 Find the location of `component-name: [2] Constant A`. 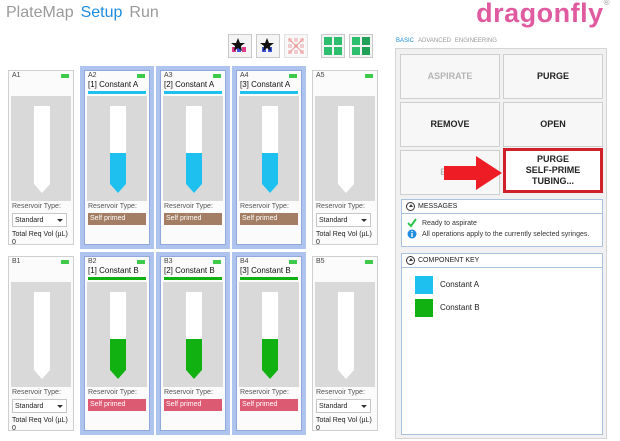

component-name: [2] Constant A is located at coordinates (189, 84).